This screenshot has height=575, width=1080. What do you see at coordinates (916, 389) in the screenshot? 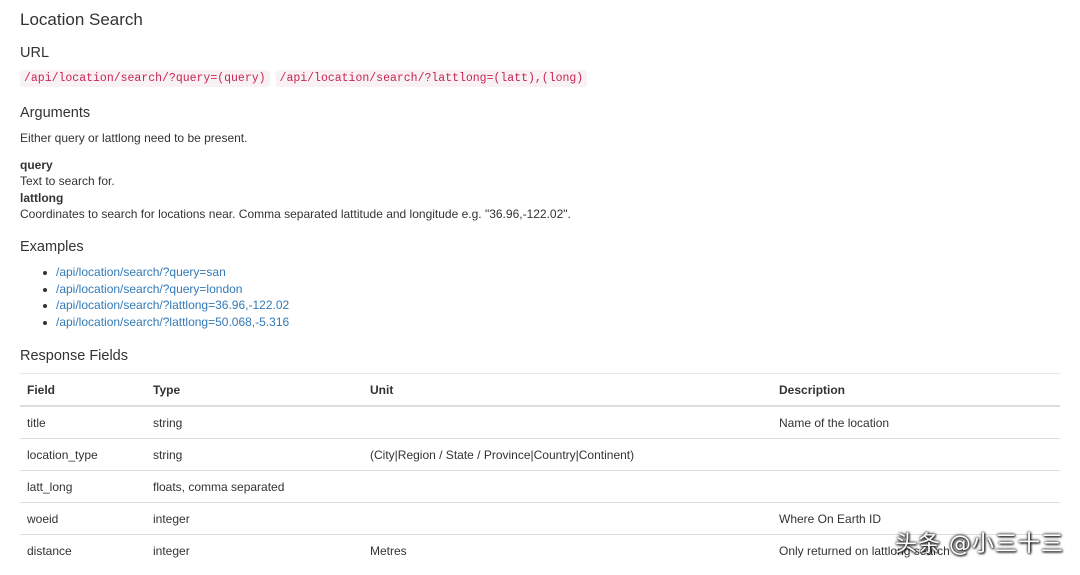
I see `column-header-description: Description` at bounding box center [916, 389].